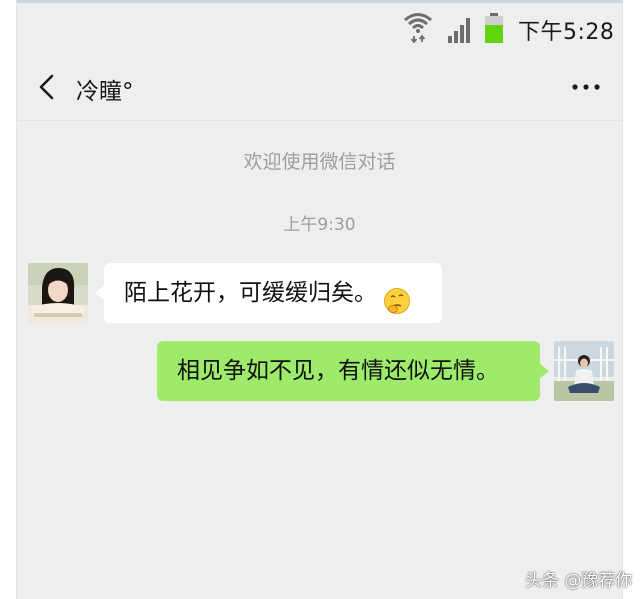  Describe the element at coordinates (460, 30) in the screenshot. I see `signal-icon` at that location.